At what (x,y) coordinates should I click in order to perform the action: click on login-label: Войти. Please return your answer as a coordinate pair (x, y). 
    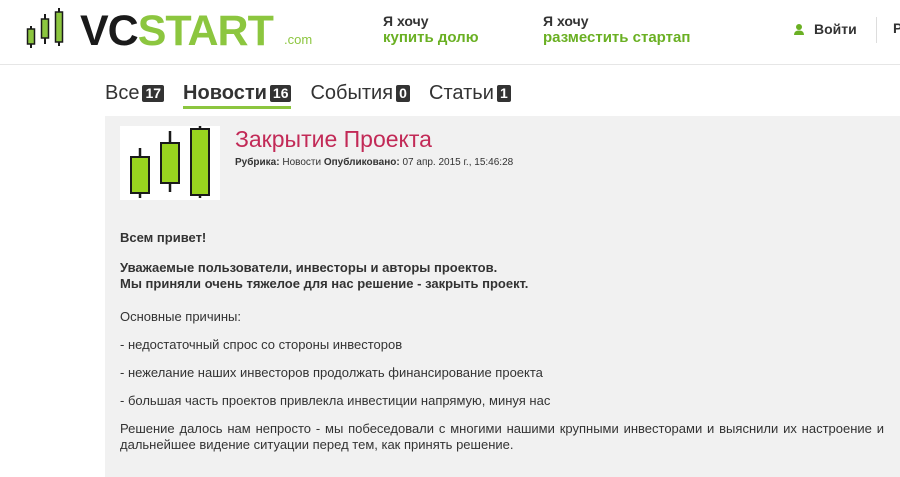
    Looking at the image, I should click on (835, 29).